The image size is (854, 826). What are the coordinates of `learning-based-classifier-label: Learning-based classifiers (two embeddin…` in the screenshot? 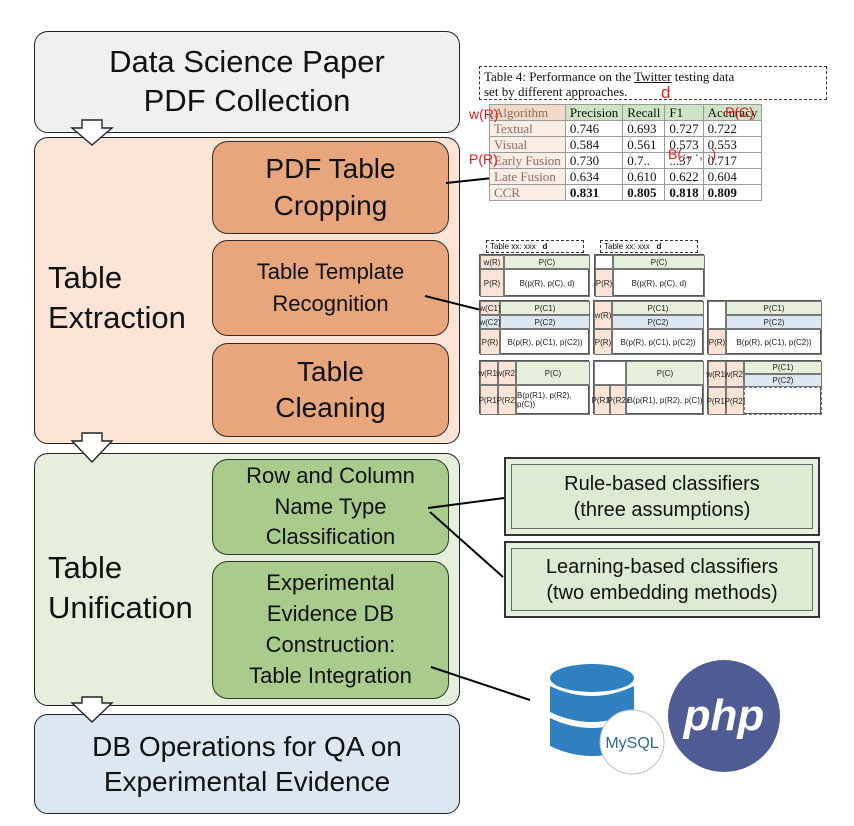 It's located at (662, 579).